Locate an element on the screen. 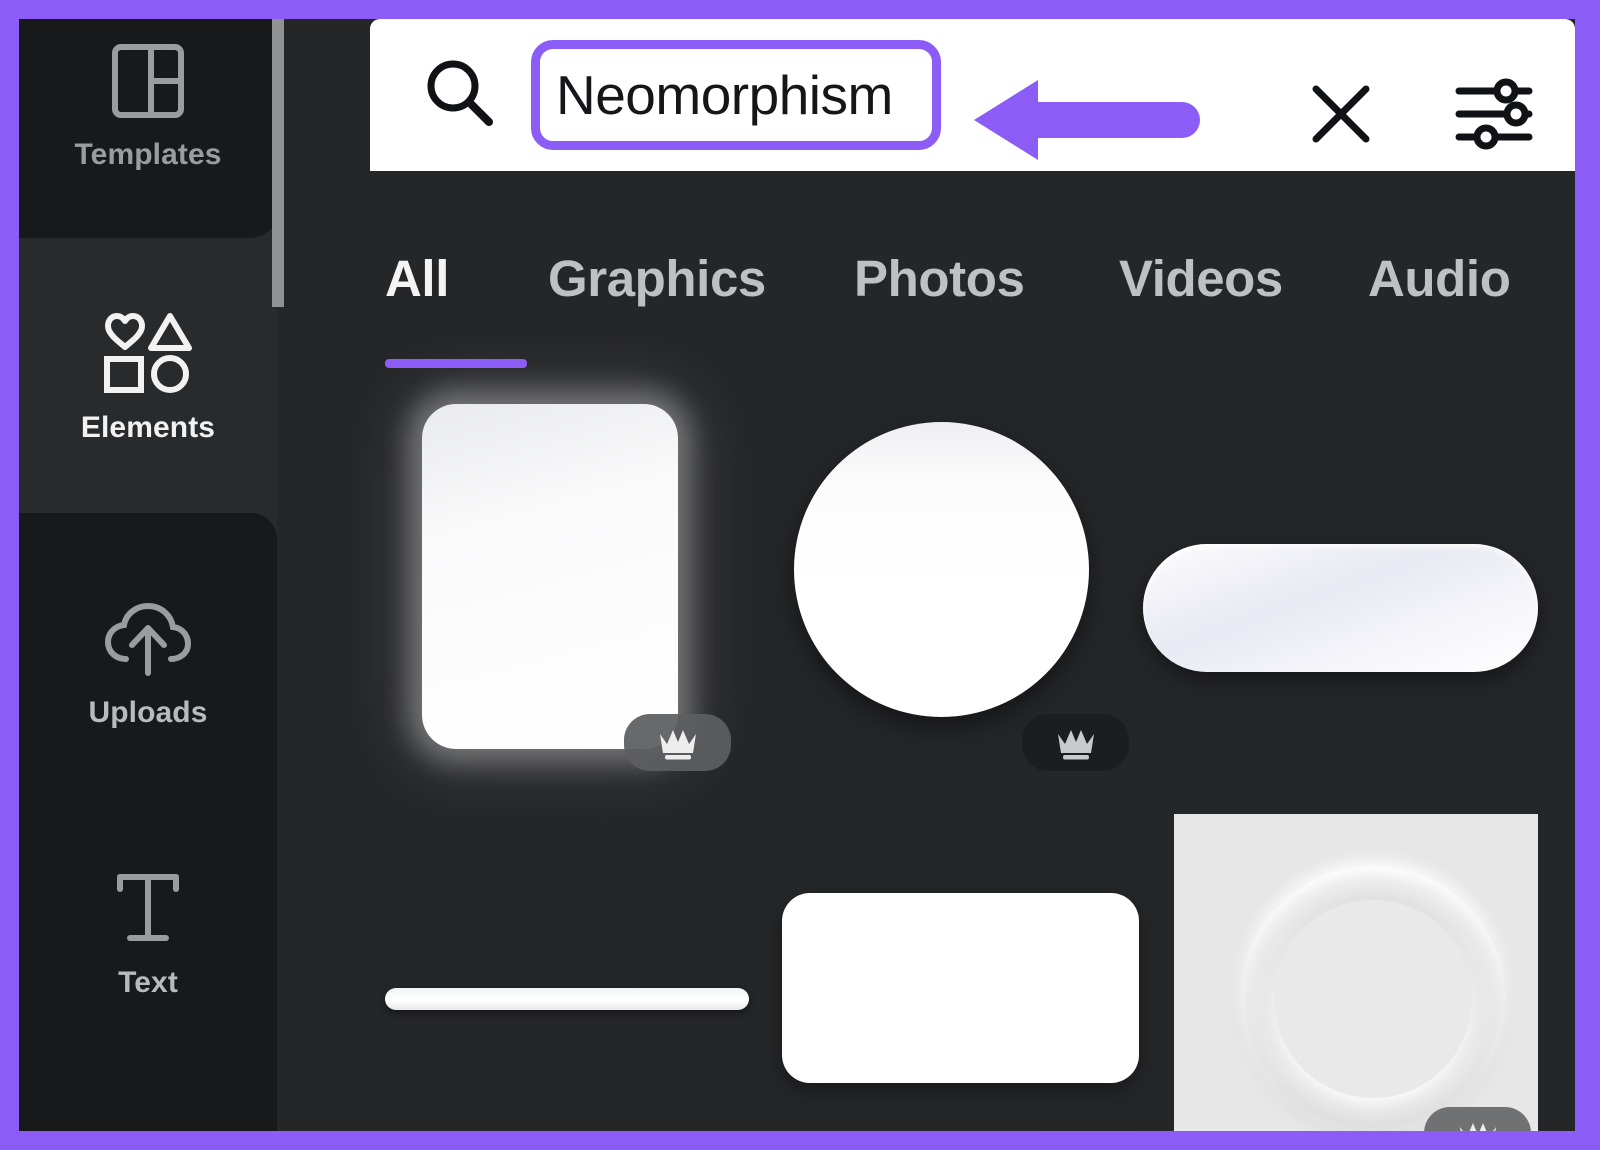  search-bar: Neomorphism is located at coordinates (972, 95).